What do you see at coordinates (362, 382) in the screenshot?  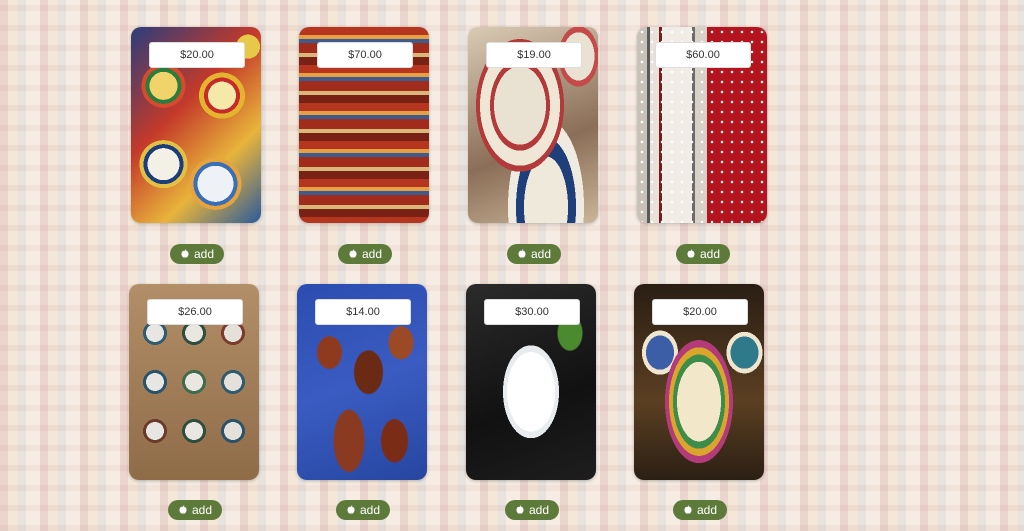 I see `product-card: $14.00` at bounding box center [362, 382].